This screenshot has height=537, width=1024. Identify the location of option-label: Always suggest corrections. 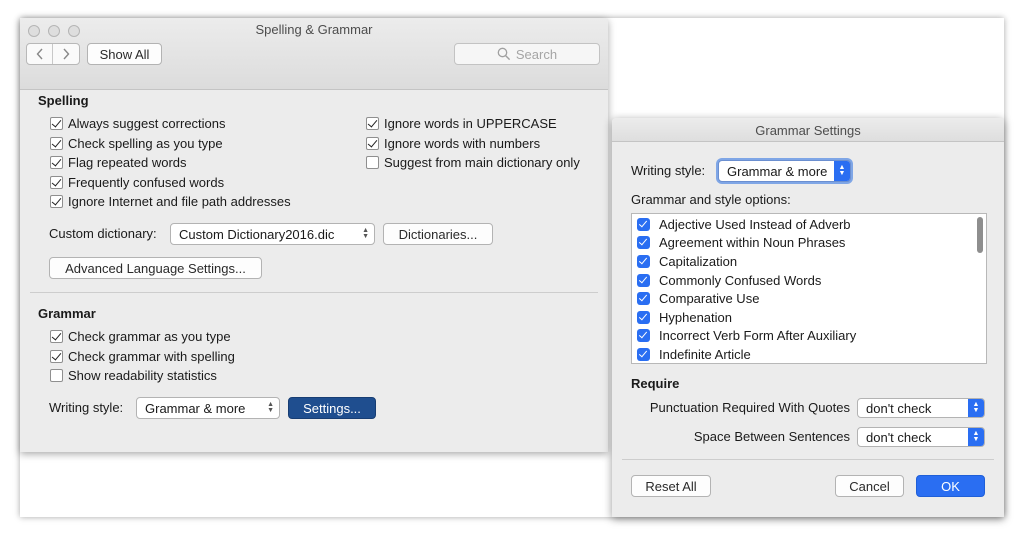
(147, 124).